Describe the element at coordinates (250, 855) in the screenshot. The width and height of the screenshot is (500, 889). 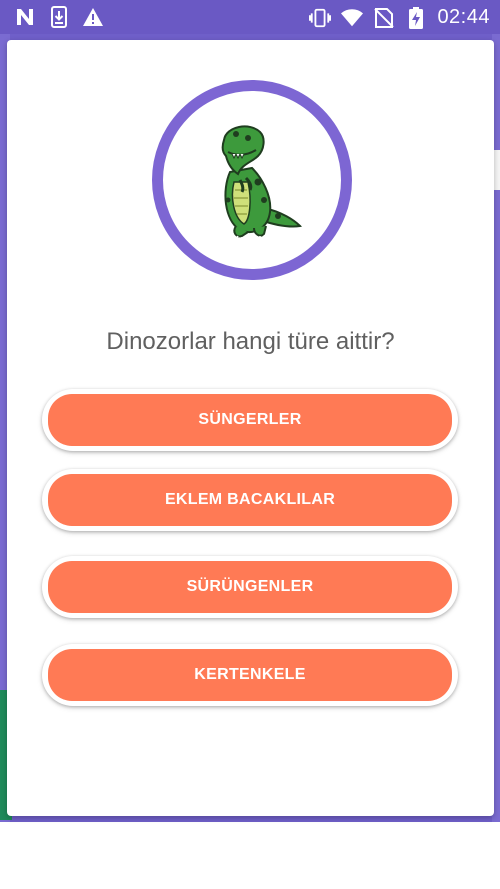
I see `bottom-area` at that location.